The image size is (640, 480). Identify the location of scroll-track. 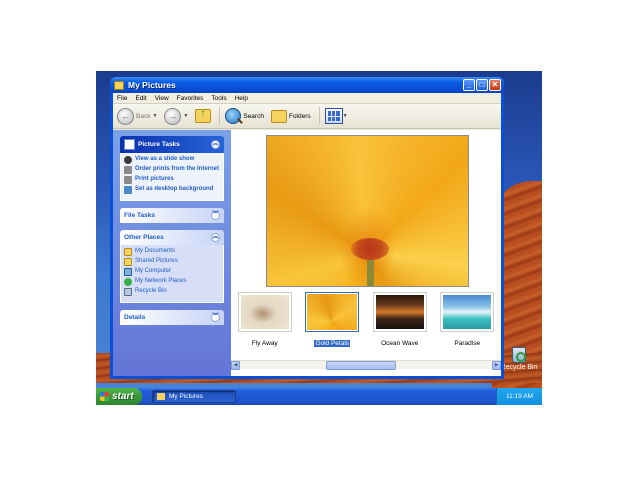
(366, 365).